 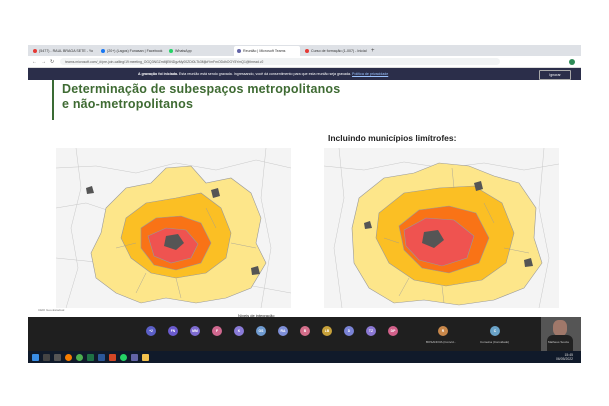 I want to click on browser-tab: Curso de formação (1-007) - Inicial, so click(x=335, y=51).